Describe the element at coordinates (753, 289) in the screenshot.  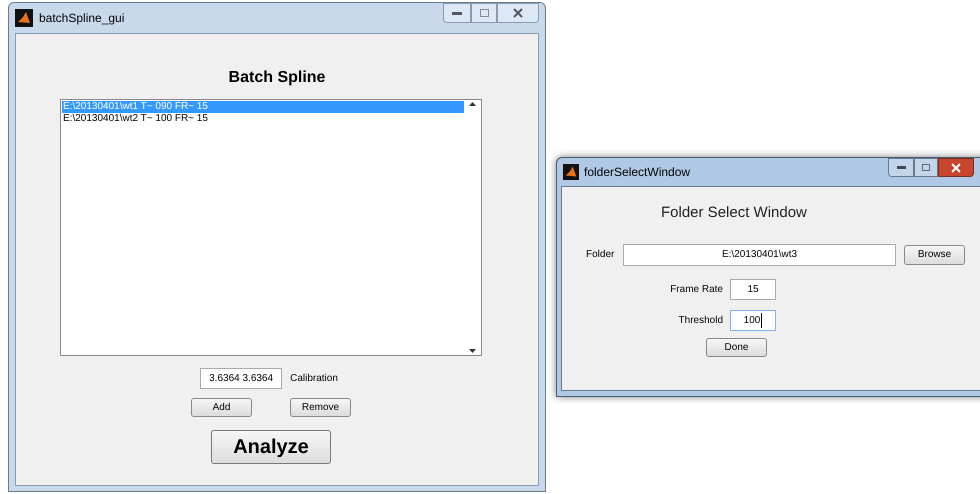
I see `input-field: 15` at that location.